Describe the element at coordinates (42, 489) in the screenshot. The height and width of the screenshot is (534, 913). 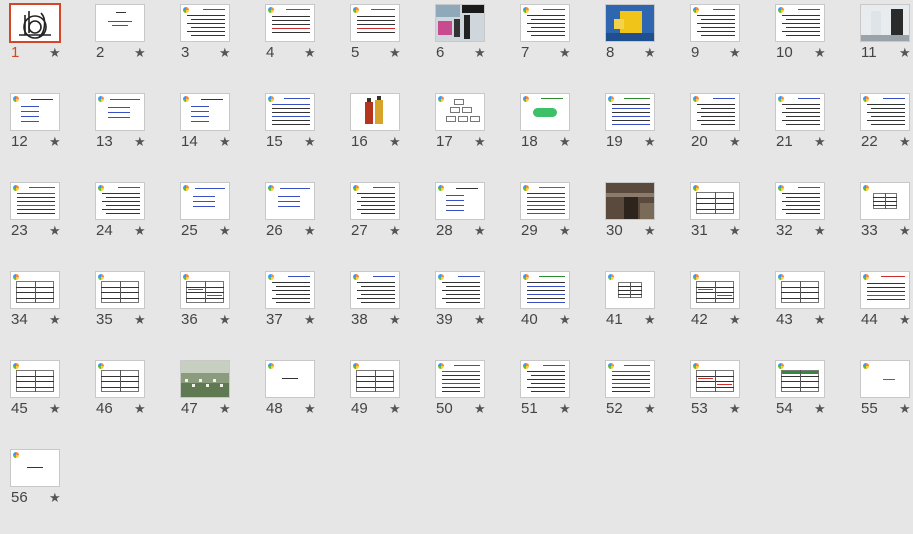
I see `slide-thumbnail-56: 56 ★` at that location.